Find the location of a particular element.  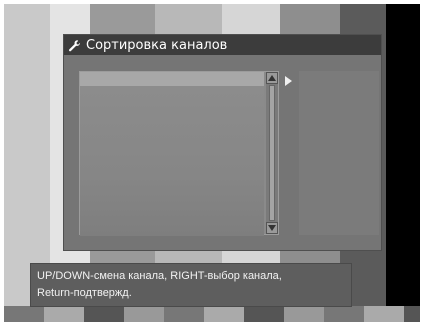

hint-line-2: Return-подтвержд. is located at coordinates (84, 293).